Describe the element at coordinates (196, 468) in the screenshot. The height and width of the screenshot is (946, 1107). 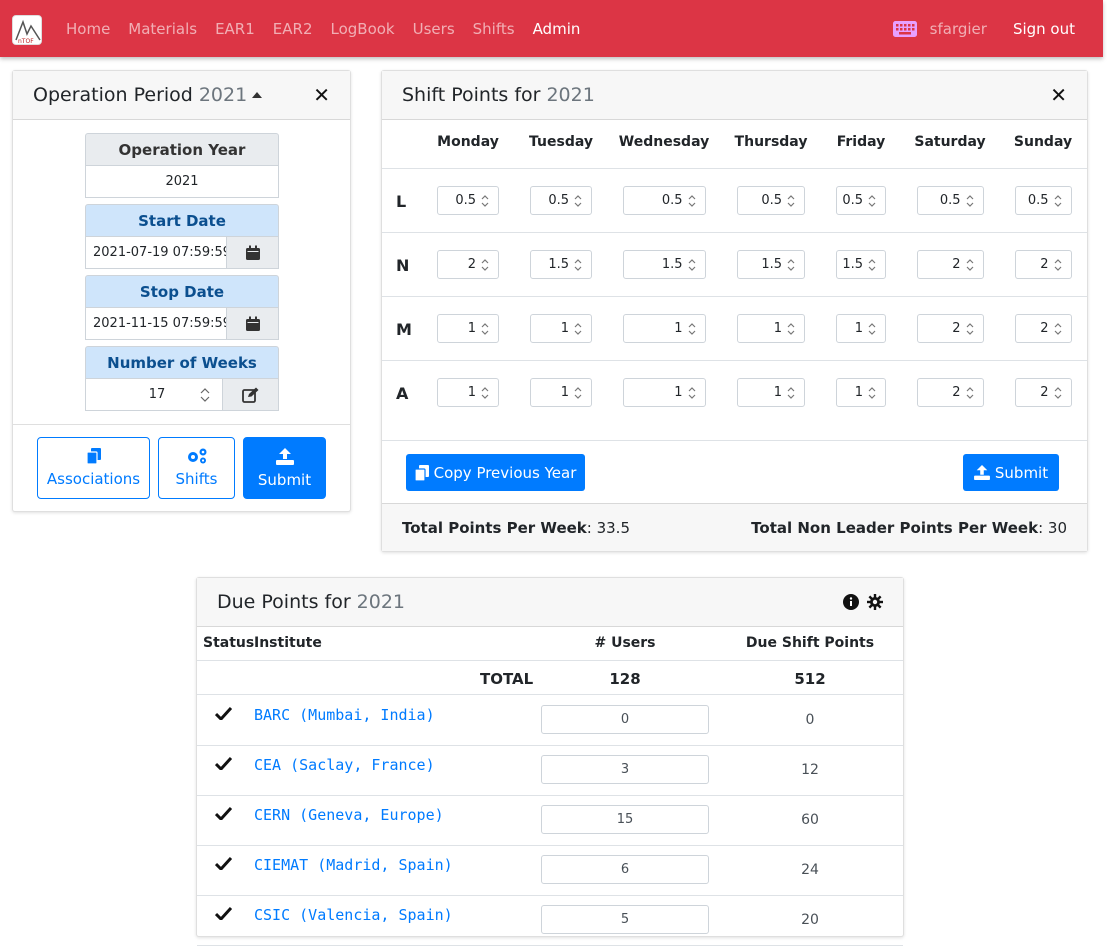
I see `shifts-button: Shifts` at that location.